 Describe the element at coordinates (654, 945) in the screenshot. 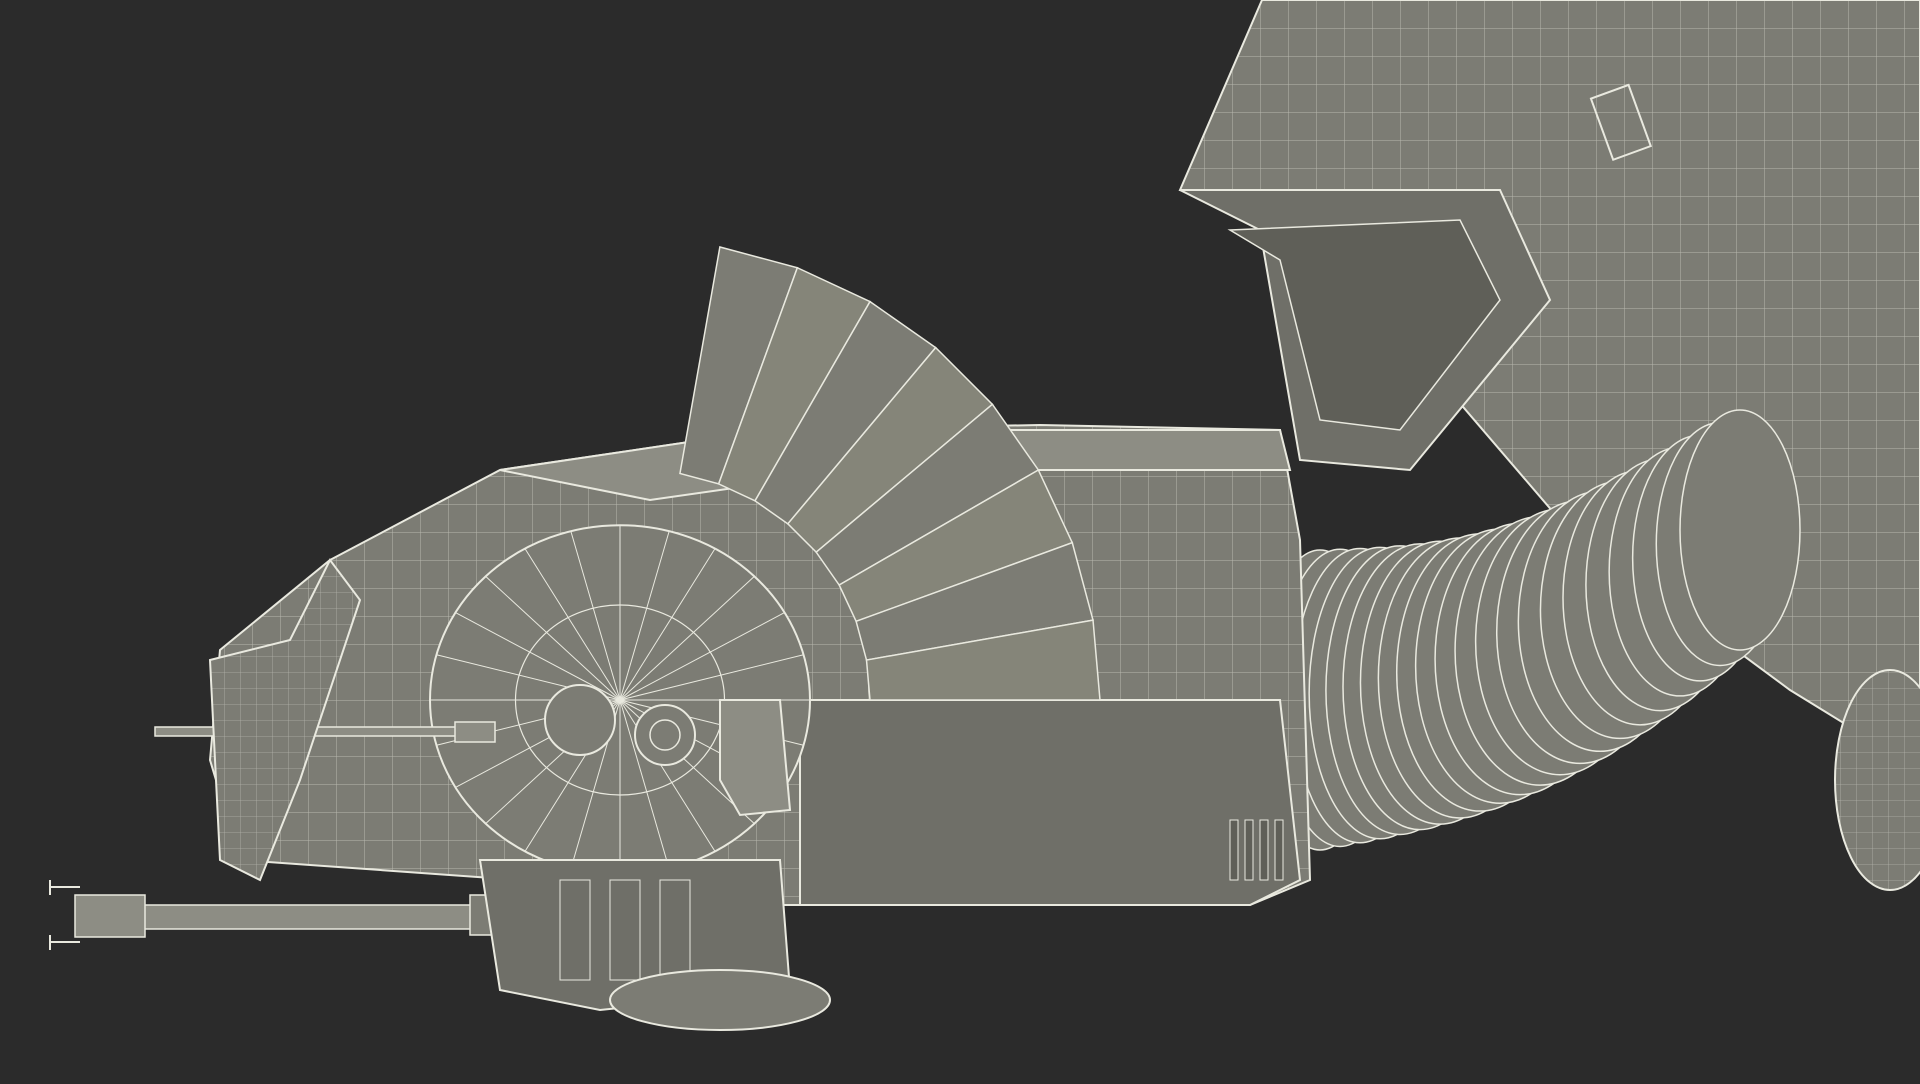

I see `undercarriage` at that location.